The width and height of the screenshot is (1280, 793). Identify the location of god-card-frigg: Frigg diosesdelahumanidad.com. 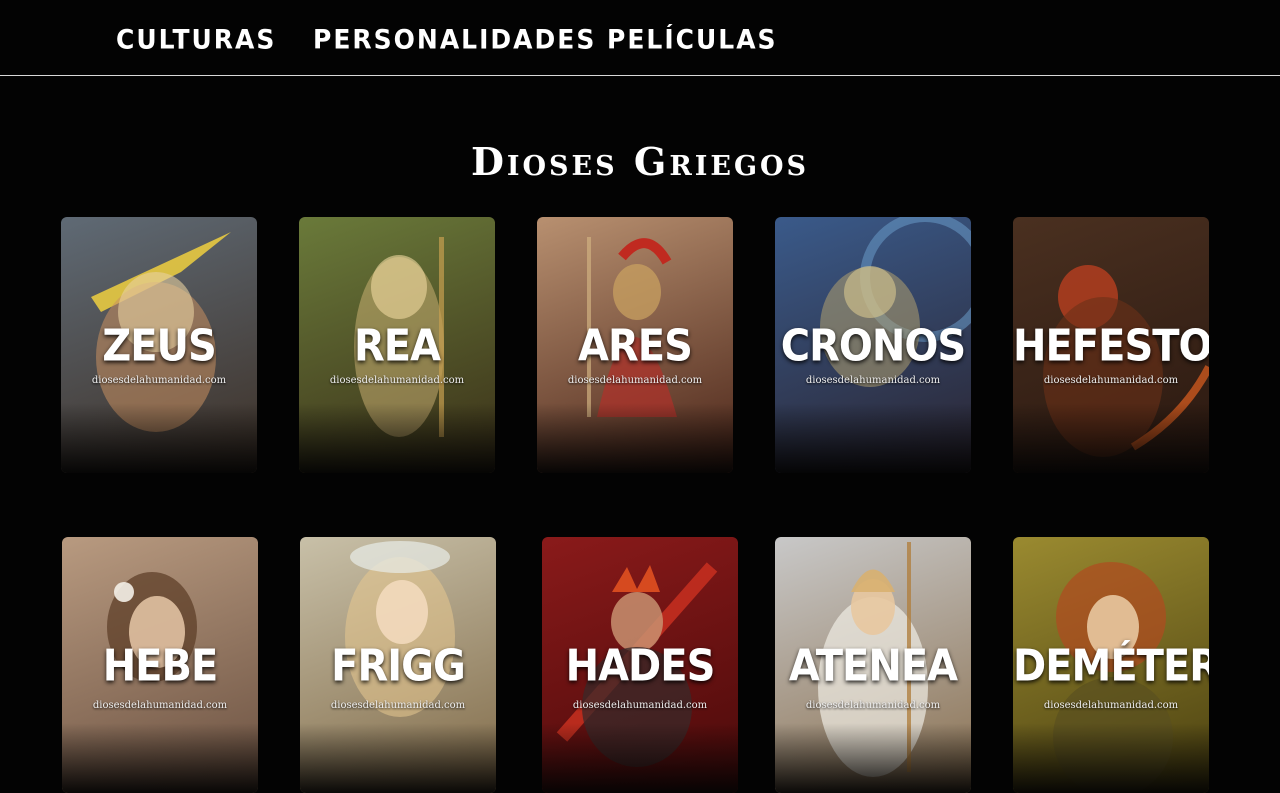
(398, 665).